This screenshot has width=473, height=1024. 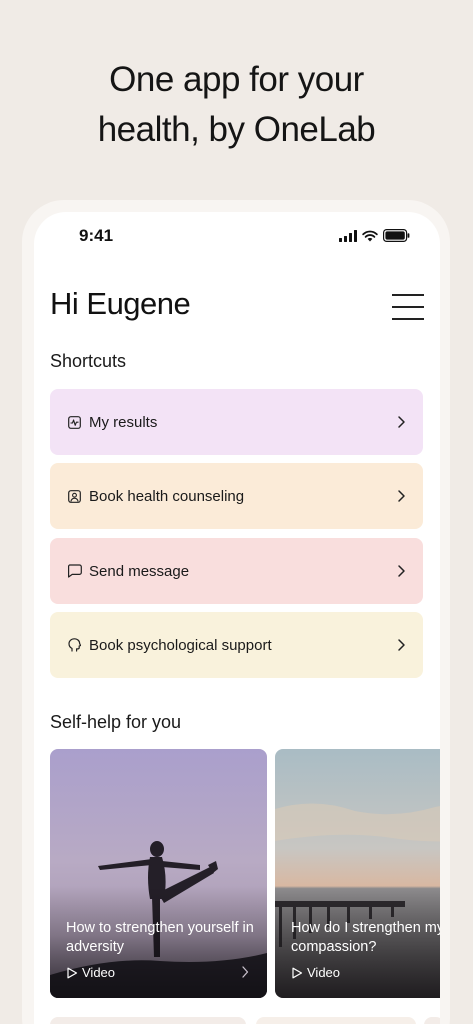 I want to click on signal-icon, so click(x=348, y=235).